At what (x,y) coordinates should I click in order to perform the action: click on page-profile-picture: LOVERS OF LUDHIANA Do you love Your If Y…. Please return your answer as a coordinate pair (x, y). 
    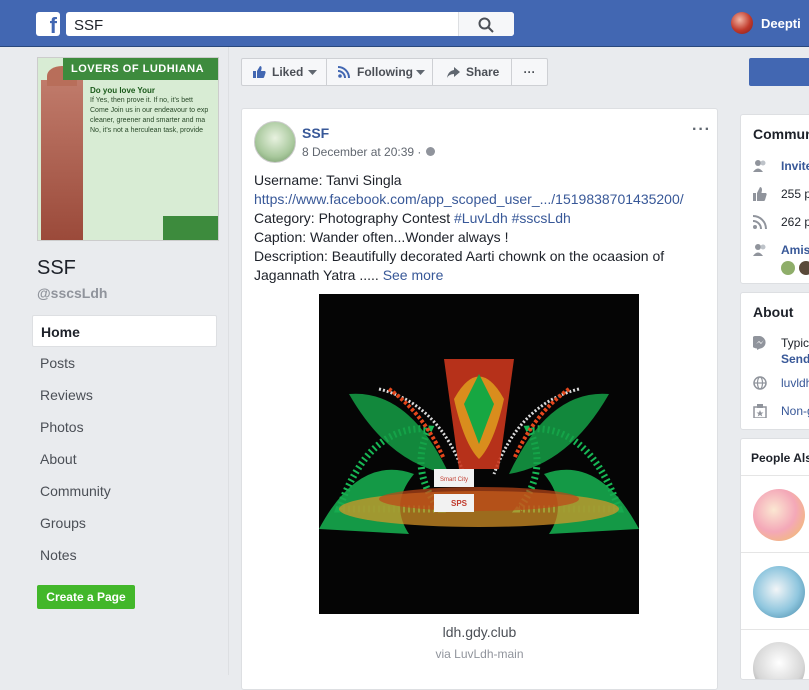
    Looking at the image, I should click on (128, 149).